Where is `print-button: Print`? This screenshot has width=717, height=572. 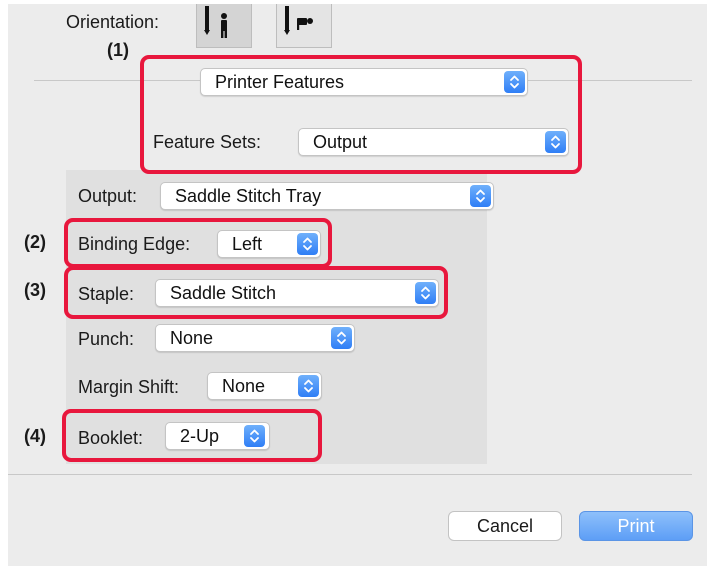
print-button: Print is located at coordinates (636, 526).